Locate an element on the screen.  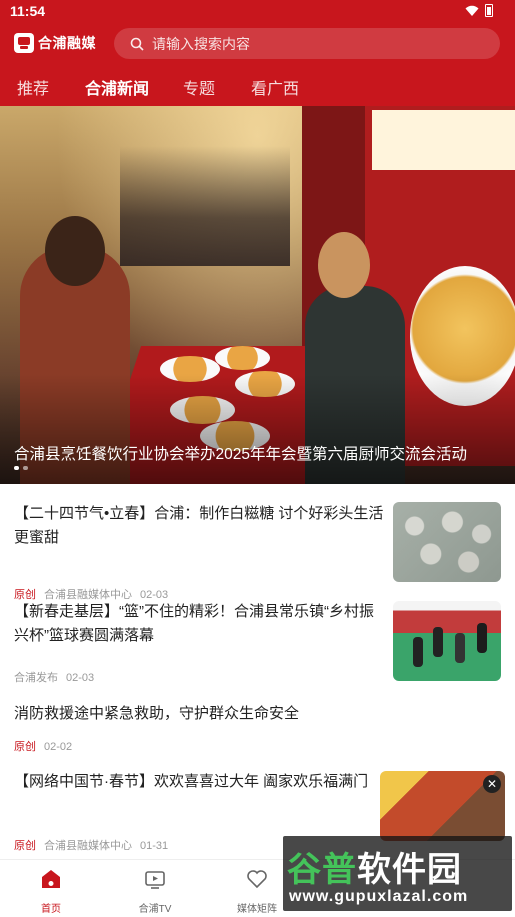
close-icon: ✕ is located at coordinates (492, 784).